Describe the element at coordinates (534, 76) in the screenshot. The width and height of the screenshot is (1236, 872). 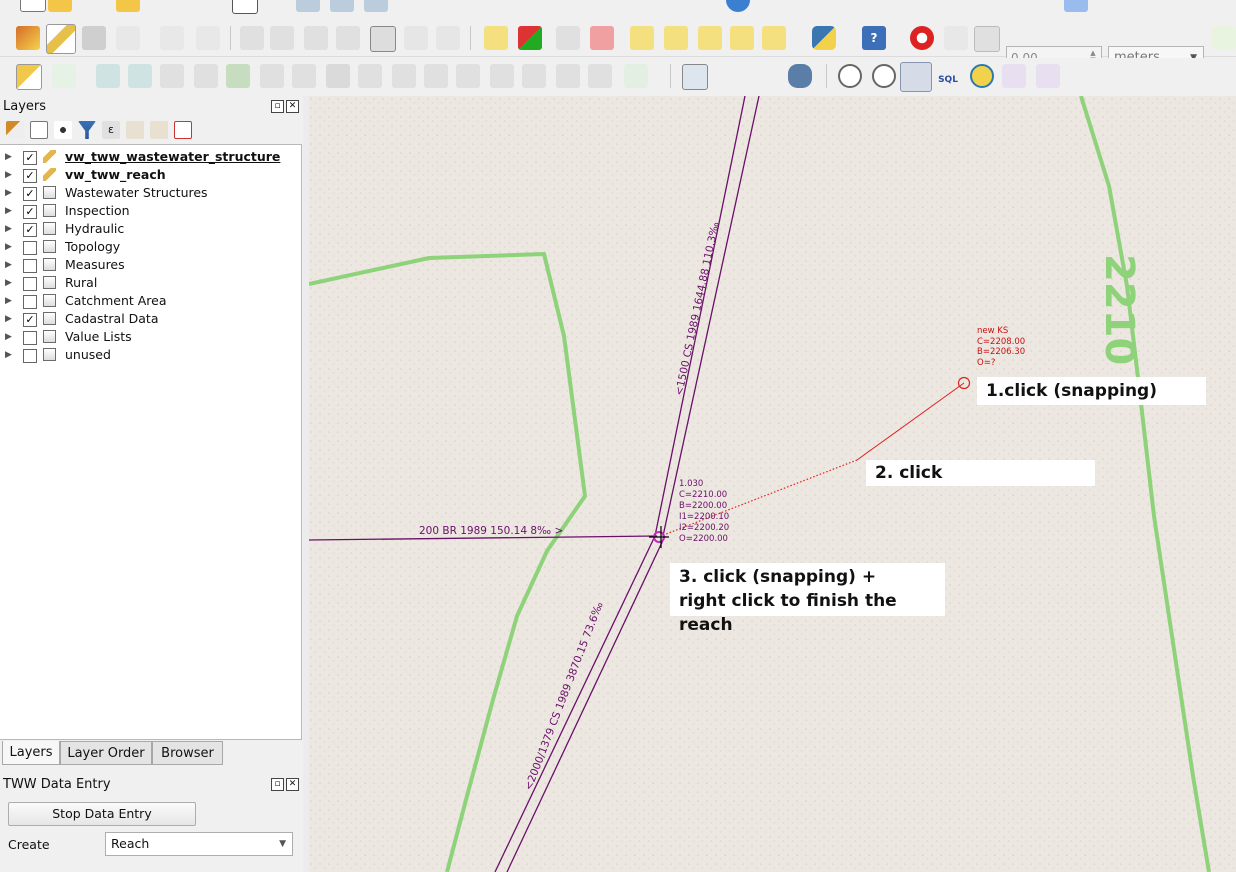
I see `rotate-point-symbols-icon` at that location.